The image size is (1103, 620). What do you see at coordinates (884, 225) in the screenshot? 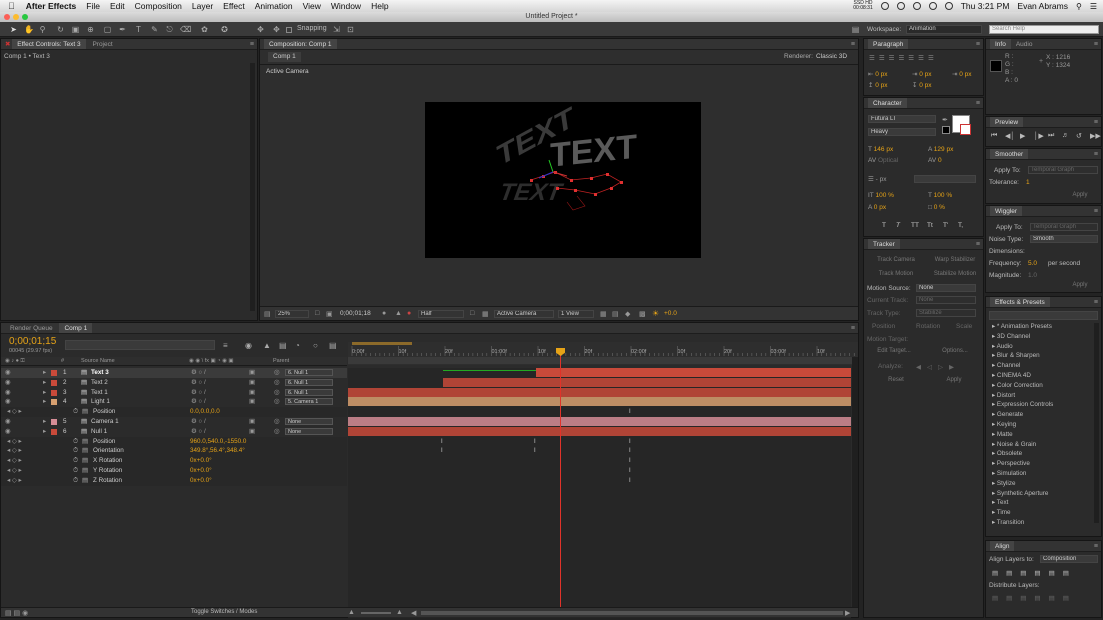
I see `faux-bold-button: T` at bounding box center [884, 225].